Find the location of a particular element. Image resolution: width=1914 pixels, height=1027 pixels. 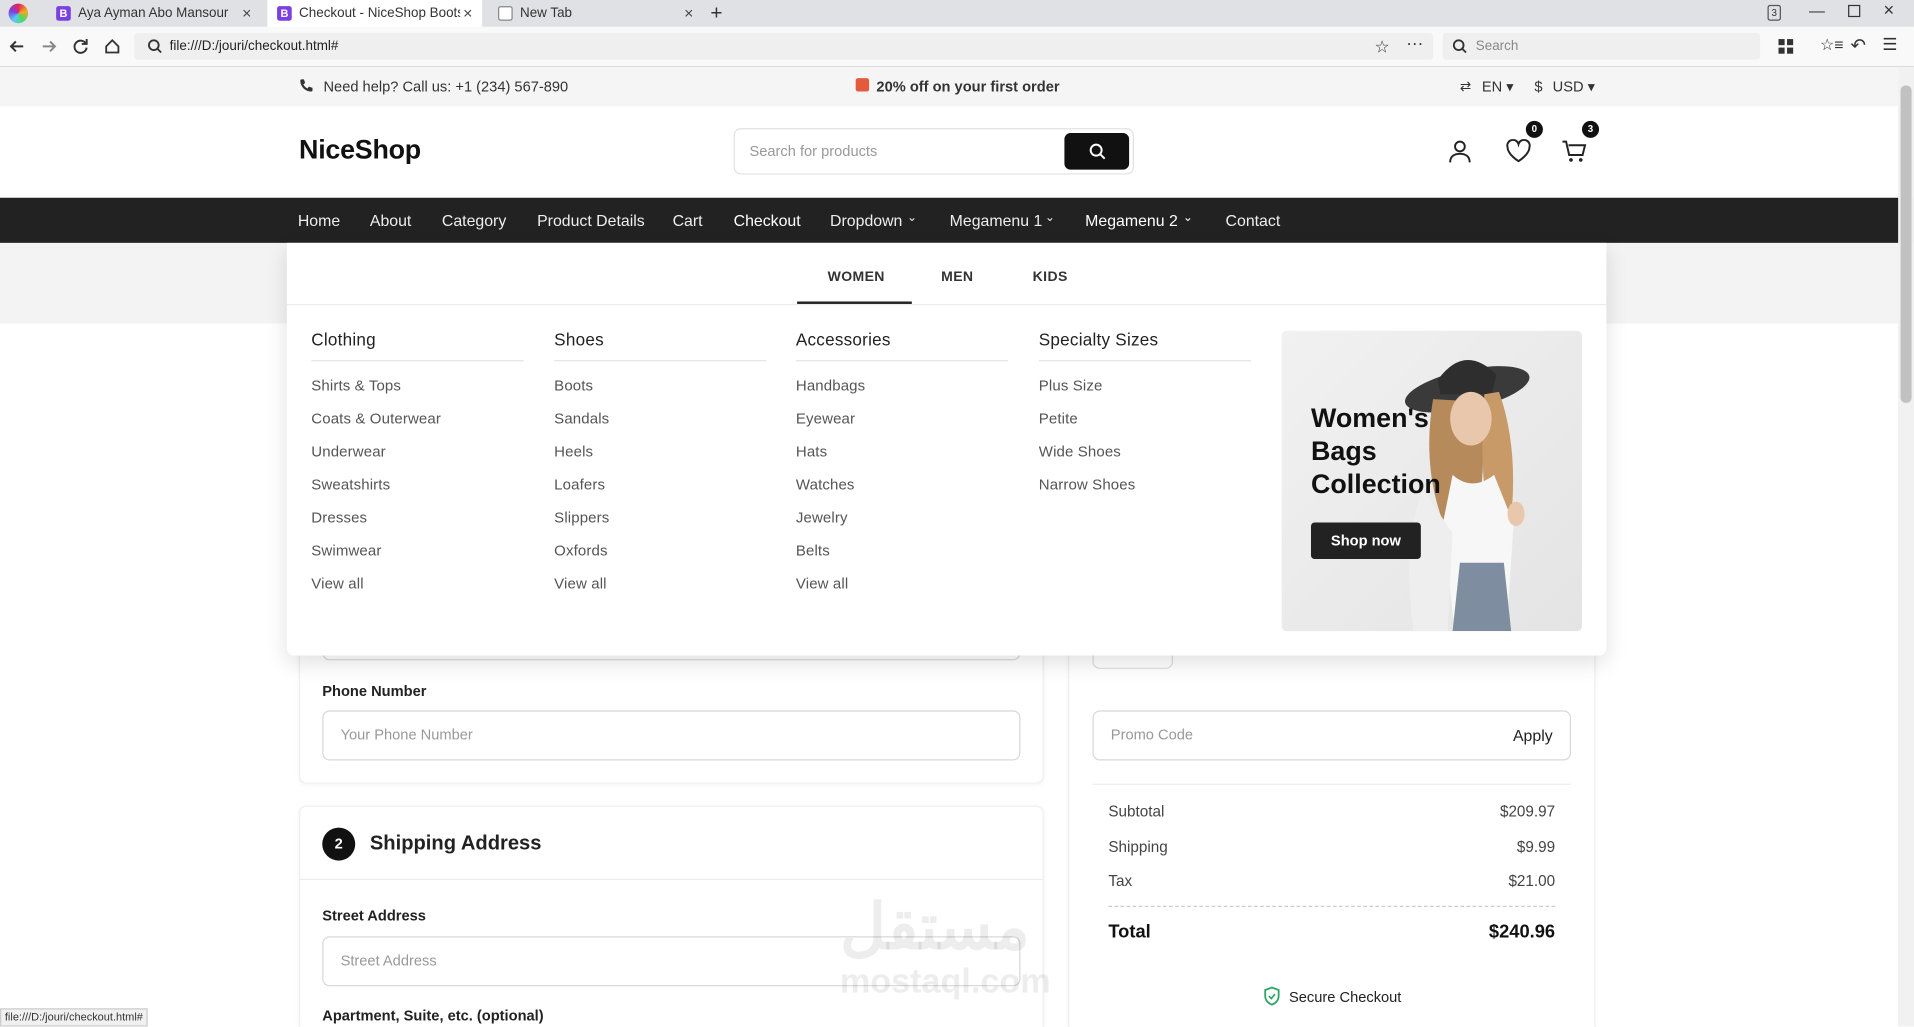

menu-icon: ☰ is located at coordinates (1889, 44).